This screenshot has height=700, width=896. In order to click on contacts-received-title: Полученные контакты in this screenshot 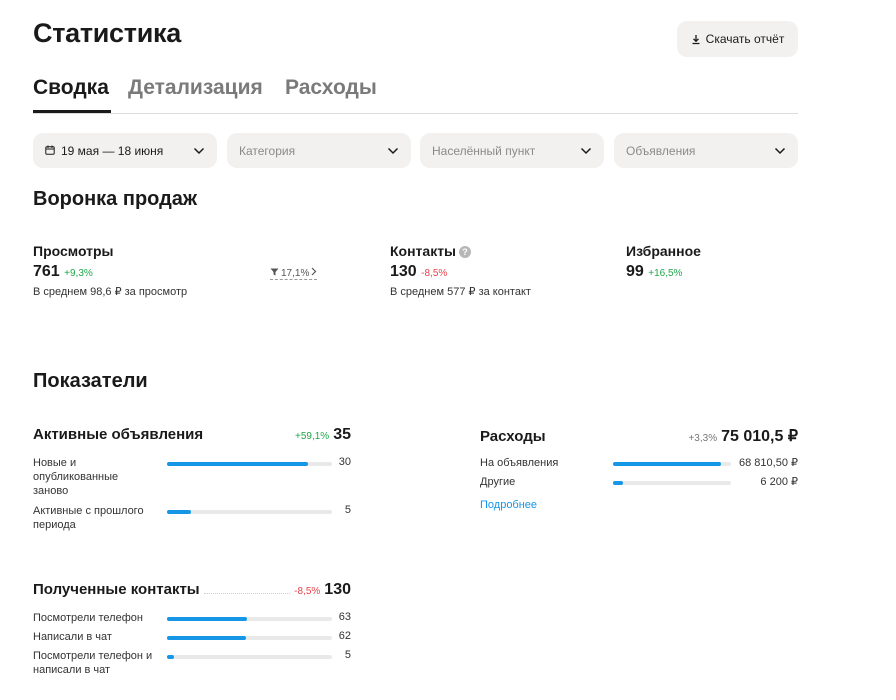, I will do `click(116, 589)`.